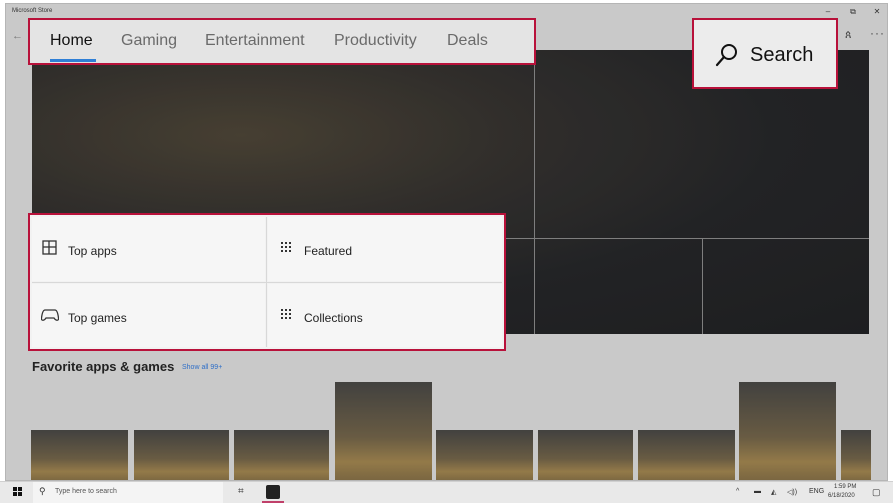  Describe the element at coordinates (241, 491) in the screenshot. I see `task-view-icon: ⌗` at that location.